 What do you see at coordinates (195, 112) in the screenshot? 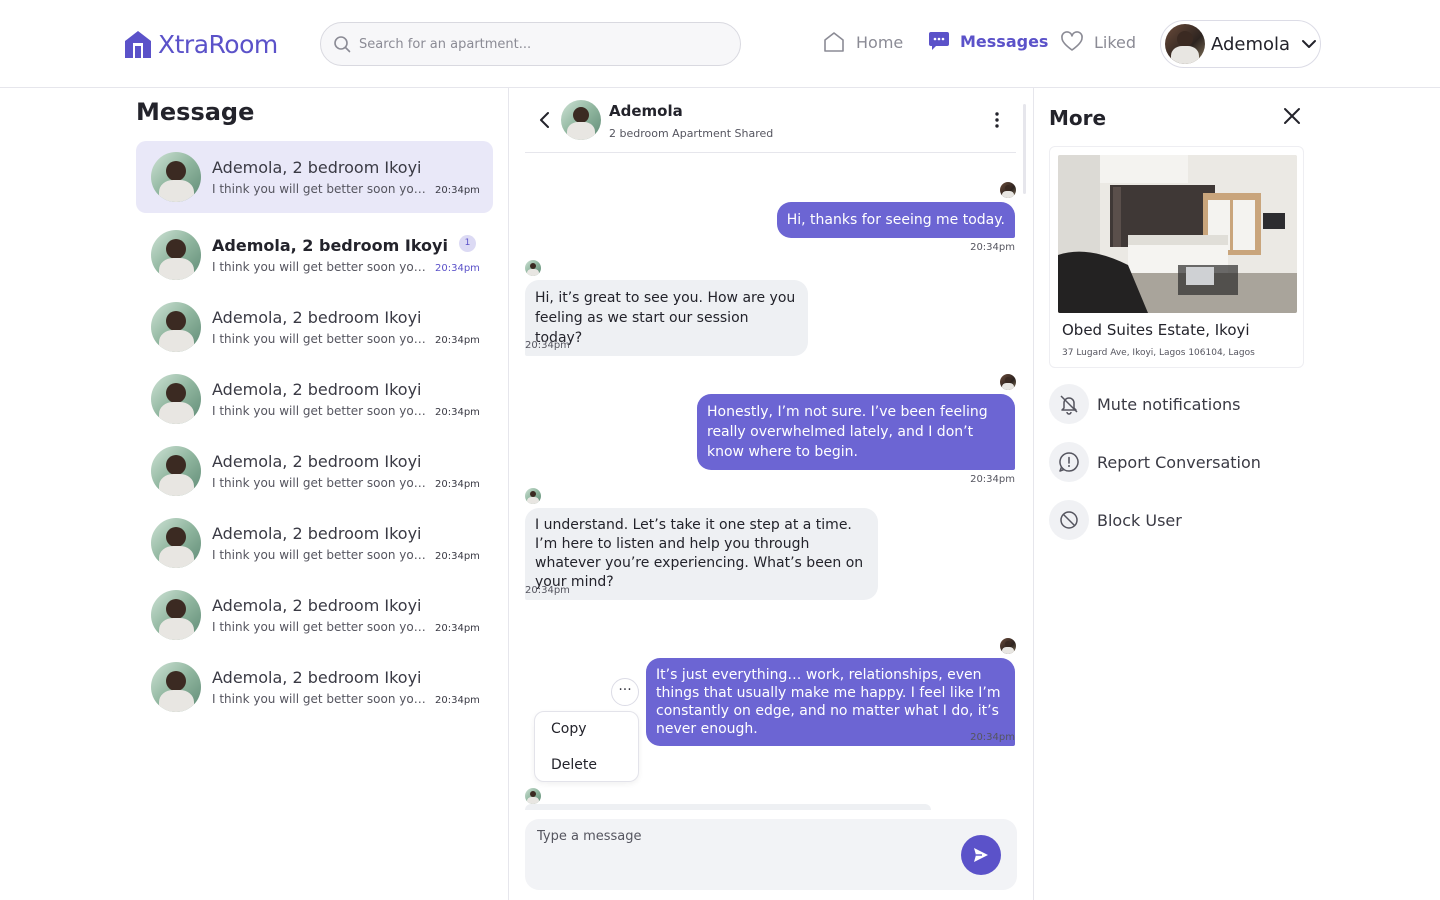
I see `messages-title: Message` at bounding box center [195, 112].